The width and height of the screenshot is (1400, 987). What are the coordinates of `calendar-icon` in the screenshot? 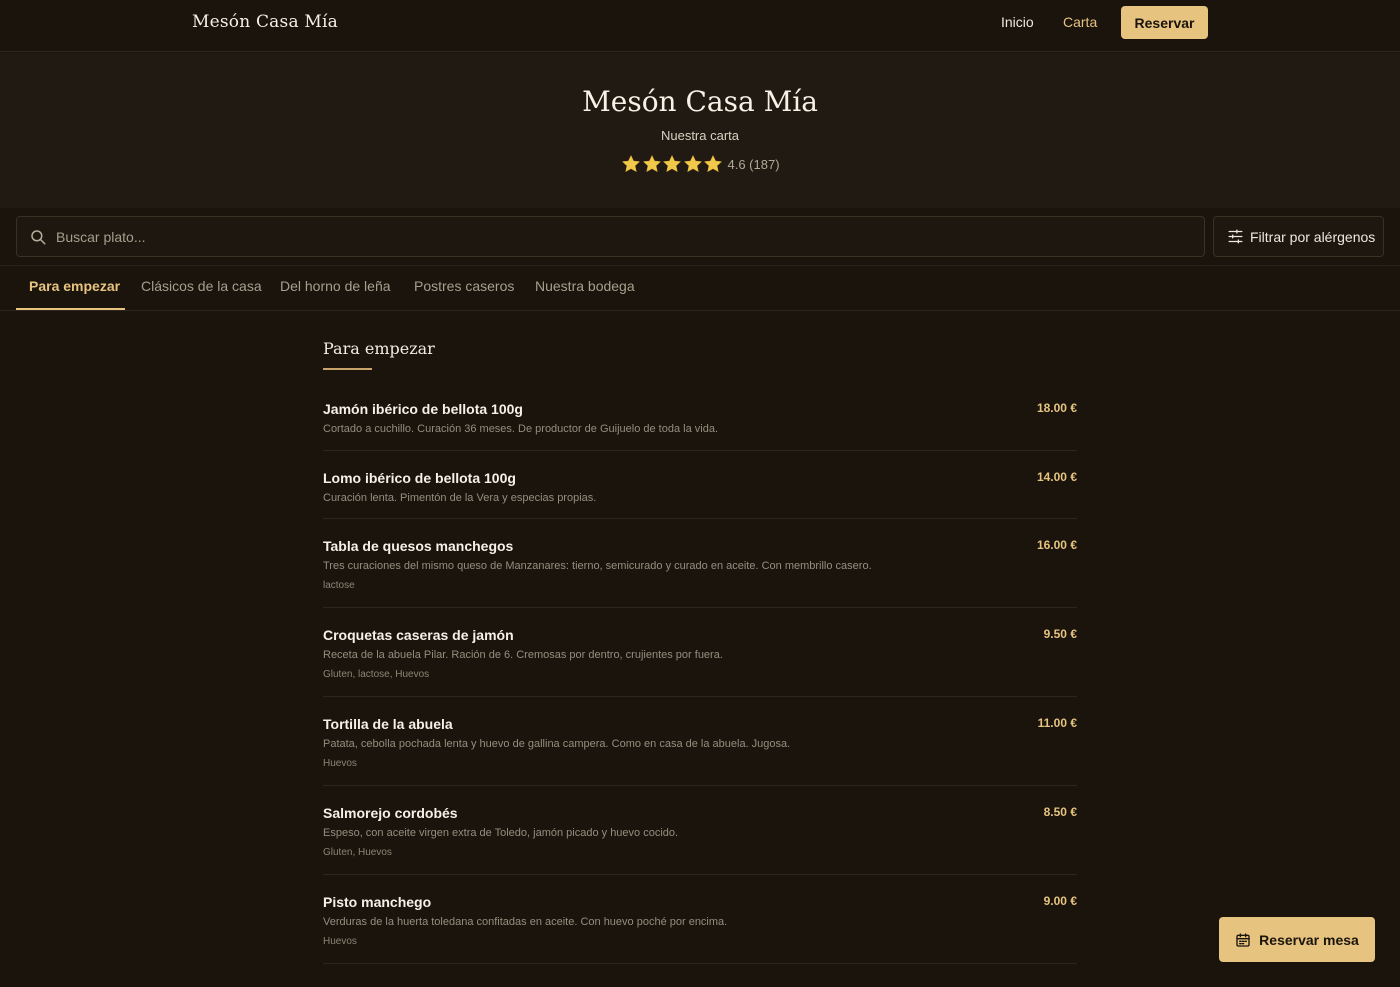 It's located at (1243, 939).